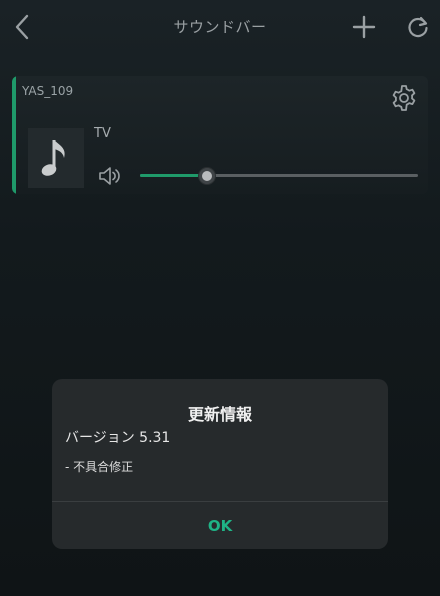 Image resolution: width=440 pixels, height=596 pixels. I want to click on device-settings-button, so click(404, 98).